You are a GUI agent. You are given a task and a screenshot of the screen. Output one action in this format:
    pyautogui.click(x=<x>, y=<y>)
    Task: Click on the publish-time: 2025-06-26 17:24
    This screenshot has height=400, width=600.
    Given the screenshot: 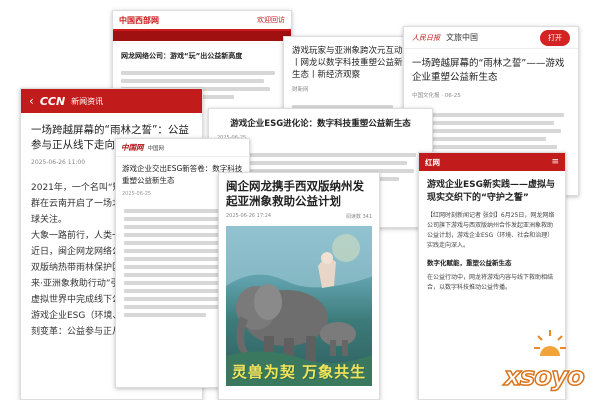 What is the action you would take?
    pyautogui.click(x=249, y=216)
    